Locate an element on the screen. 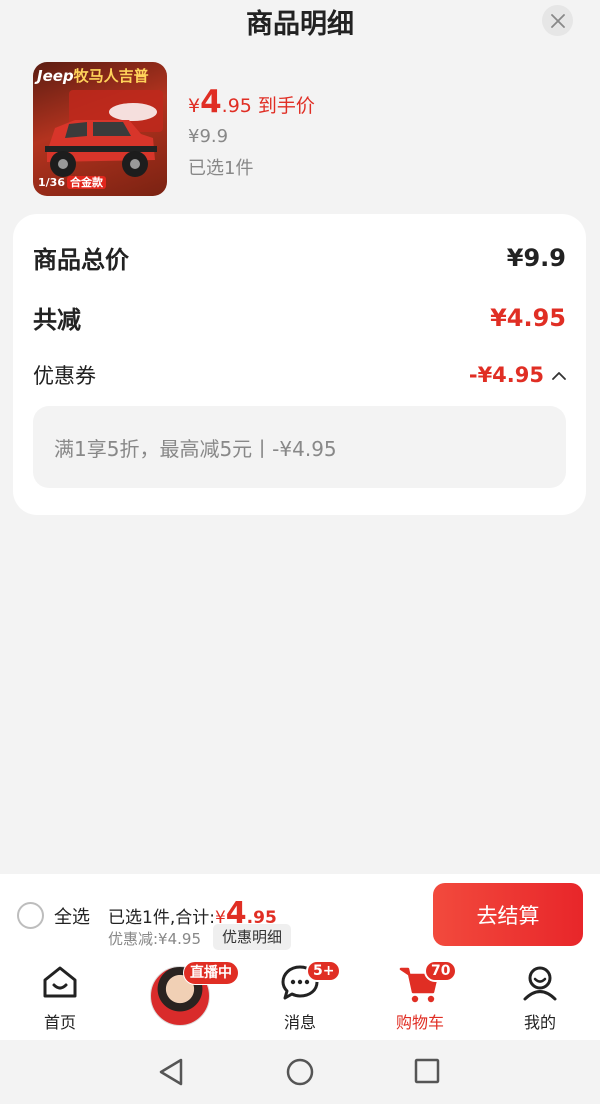 The image size is (600, 1104). live-badge: 直播中 is located at coordinates (211, 973).